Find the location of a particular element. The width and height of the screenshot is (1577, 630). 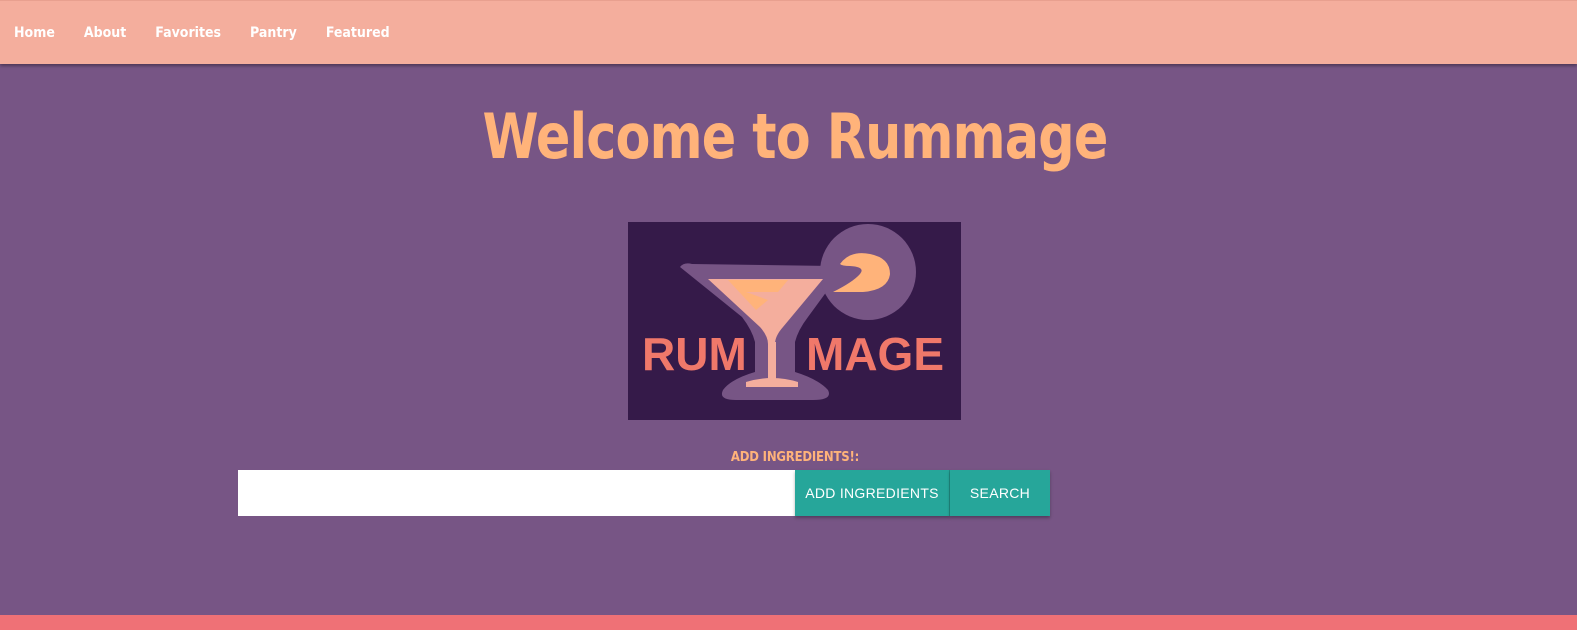

page-title: Welcome to Rummage is located at coordinates (795, 136).